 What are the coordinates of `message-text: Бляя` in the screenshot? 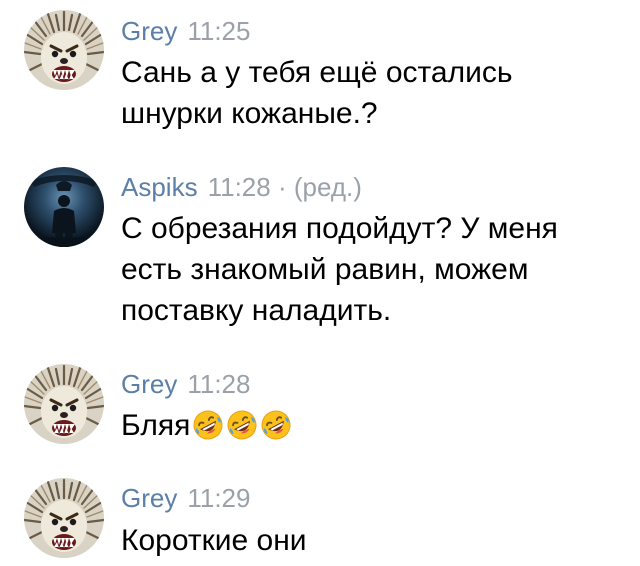 It's located at (371, 425).